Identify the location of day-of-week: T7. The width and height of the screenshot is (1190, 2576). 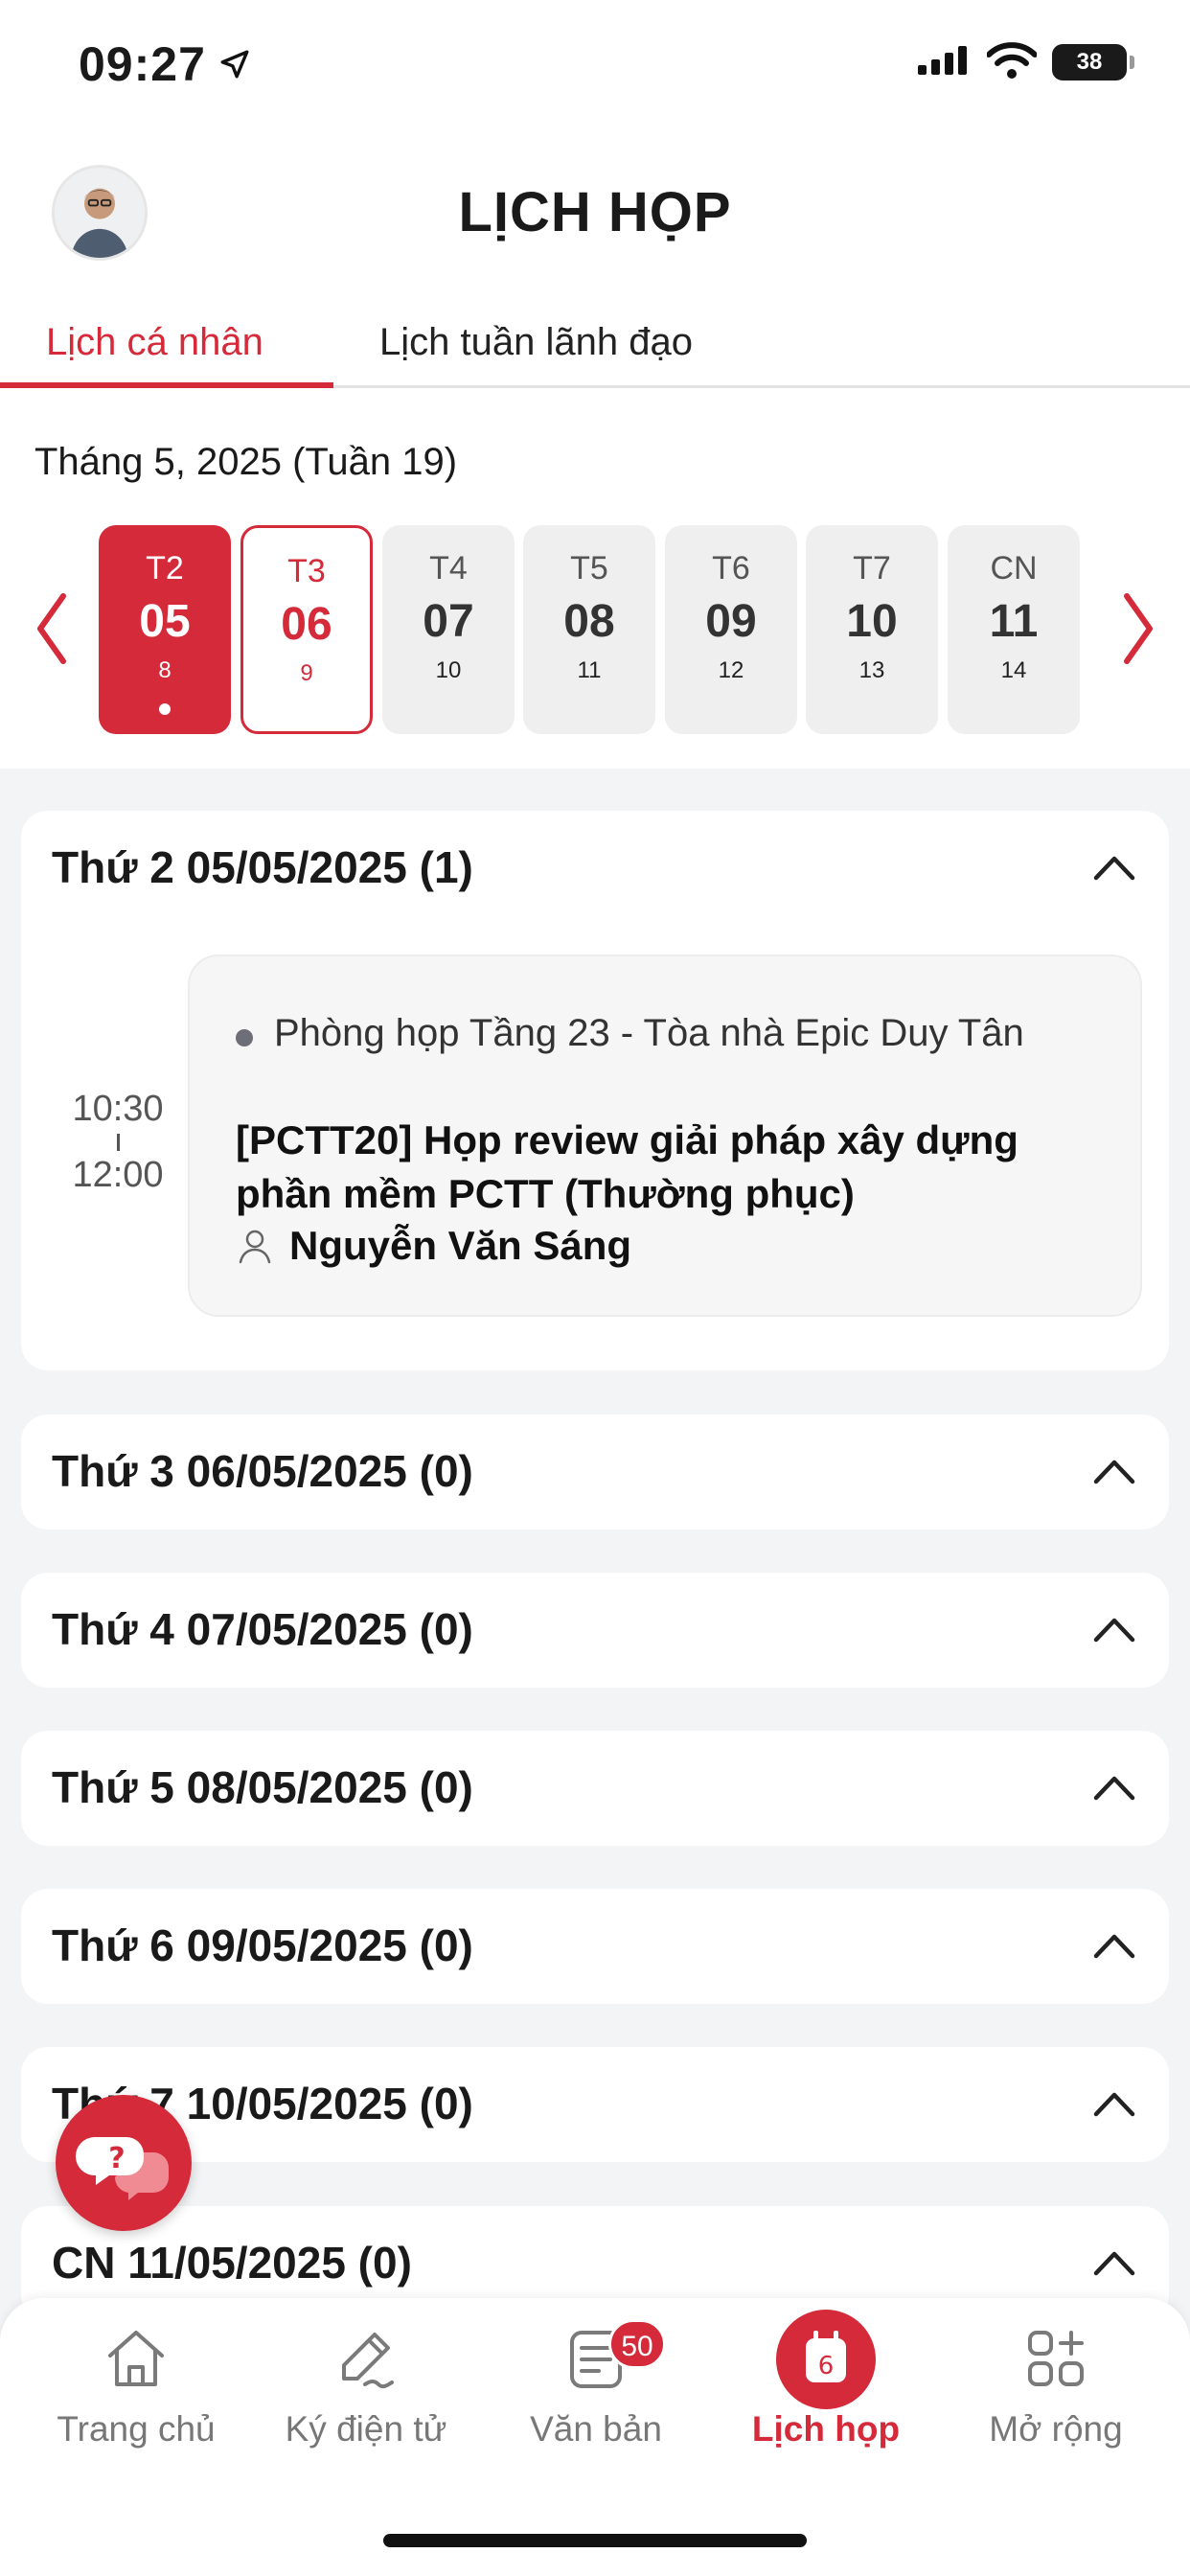
(872, 568).